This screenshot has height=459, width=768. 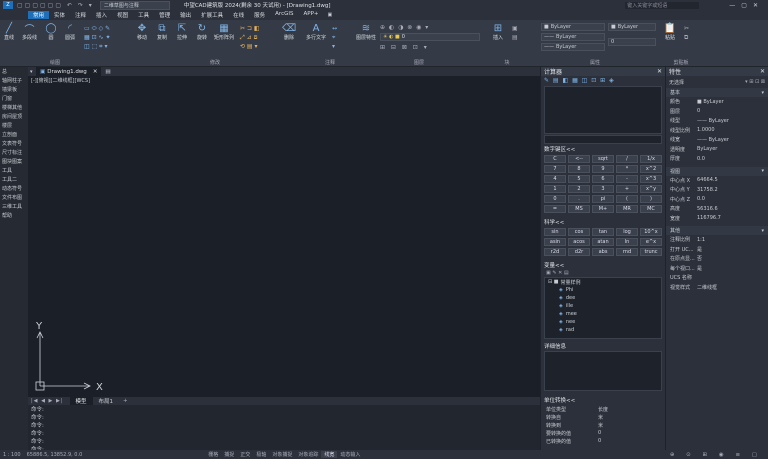 I want to click on left-panel-item: 尺寸标注, so click(x=14, y=152).